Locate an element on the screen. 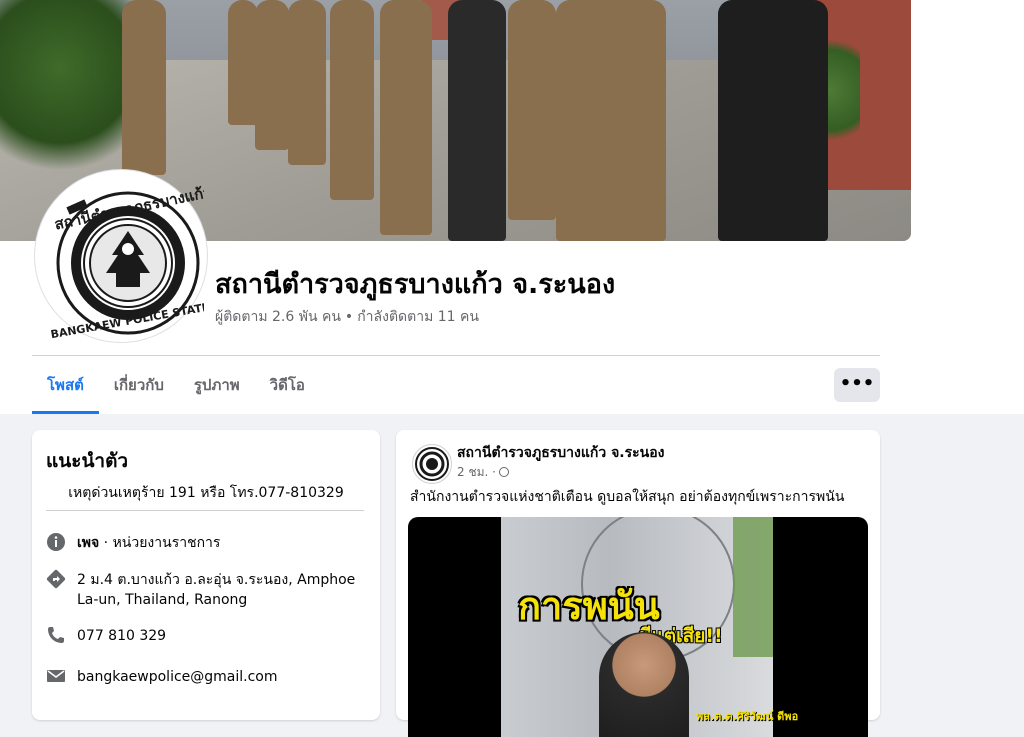  page-follow-stats: ผู้ติดตาม 2.6 พัน คน • กำลังติดตาม 11 คน is located at coordinates (347, 317).